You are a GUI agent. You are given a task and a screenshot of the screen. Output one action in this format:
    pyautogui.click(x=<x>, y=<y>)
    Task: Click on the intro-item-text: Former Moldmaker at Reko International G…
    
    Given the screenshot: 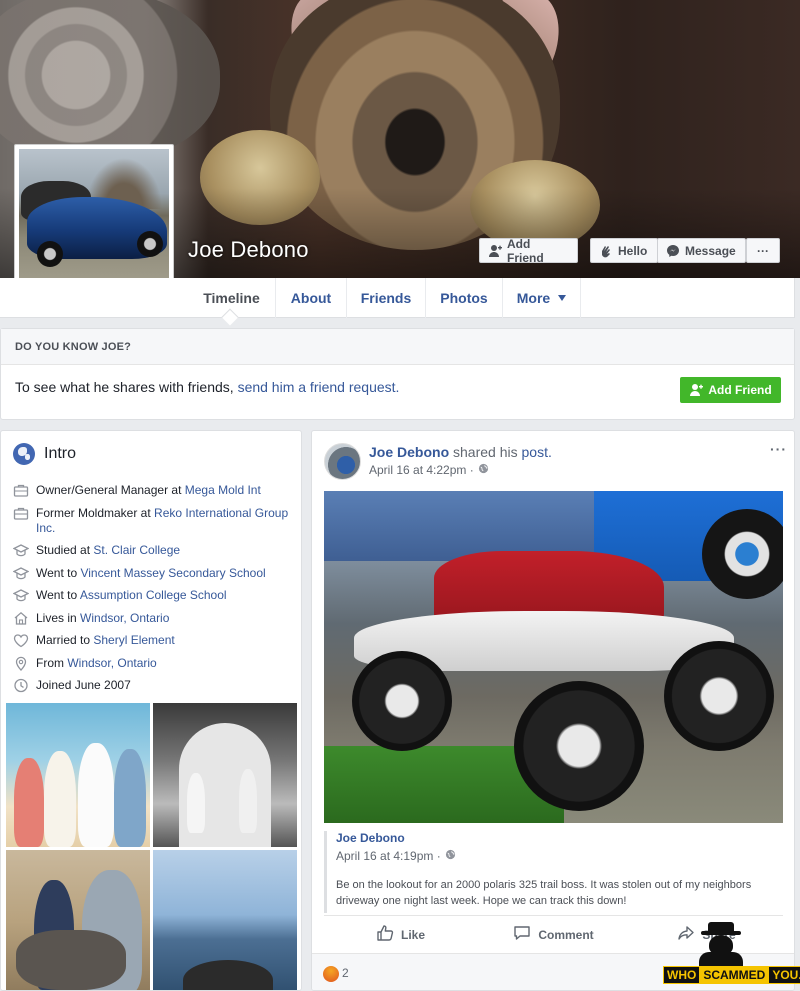 What is the action you would take?
    pyautogui.click(x=164, y=521)
    